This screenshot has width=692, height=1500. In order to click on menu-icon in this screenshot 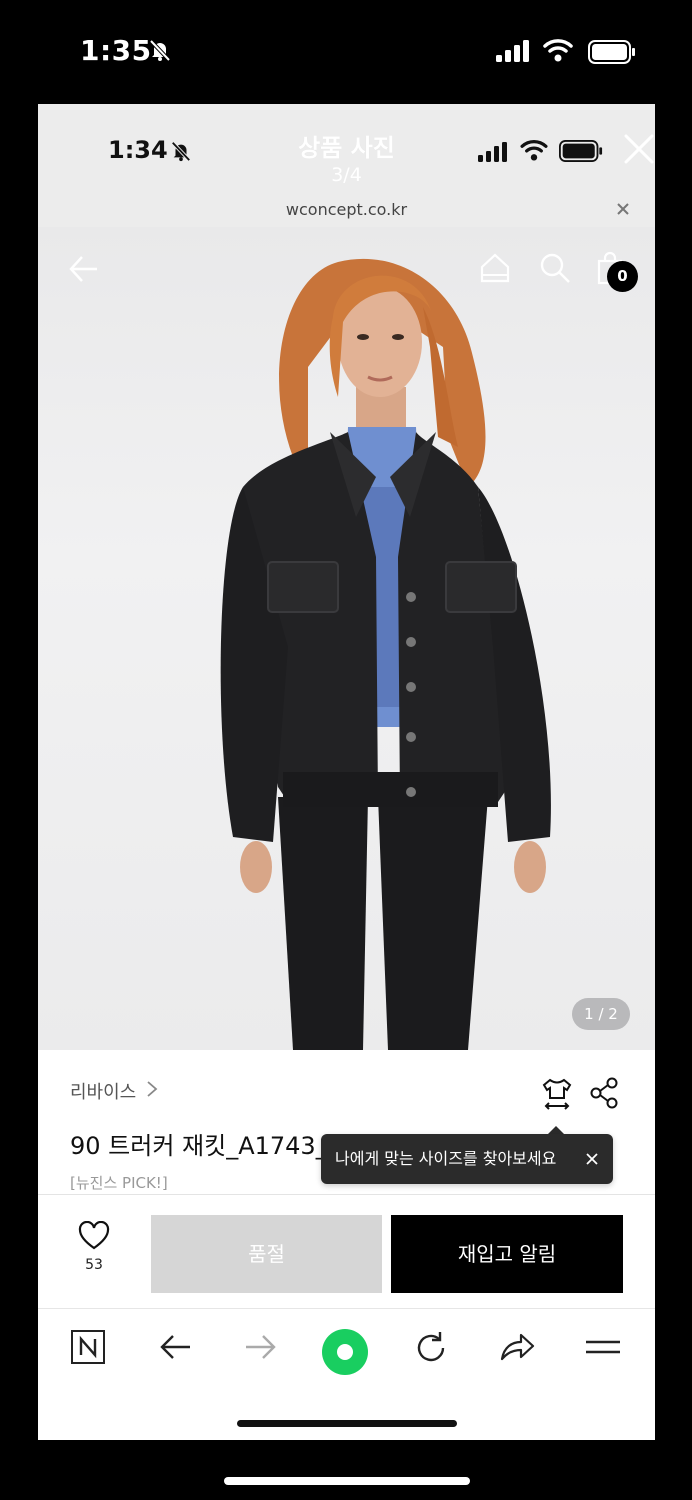, I will do `click(603, 1347)`.